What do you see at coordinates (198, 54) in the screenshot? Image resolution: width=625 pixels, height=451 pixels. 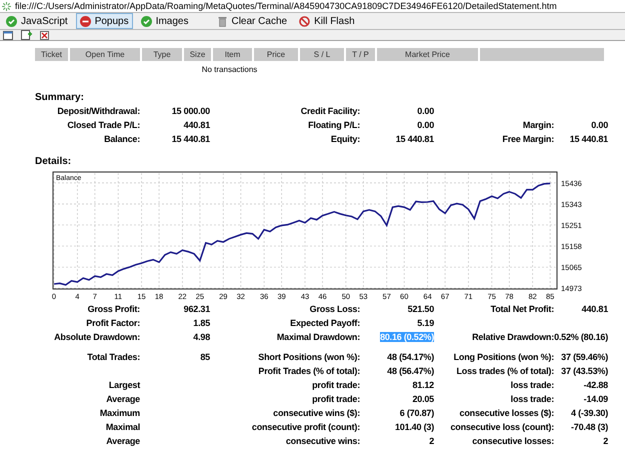 I see `table-header: Size` at bounding box center [198, 54].